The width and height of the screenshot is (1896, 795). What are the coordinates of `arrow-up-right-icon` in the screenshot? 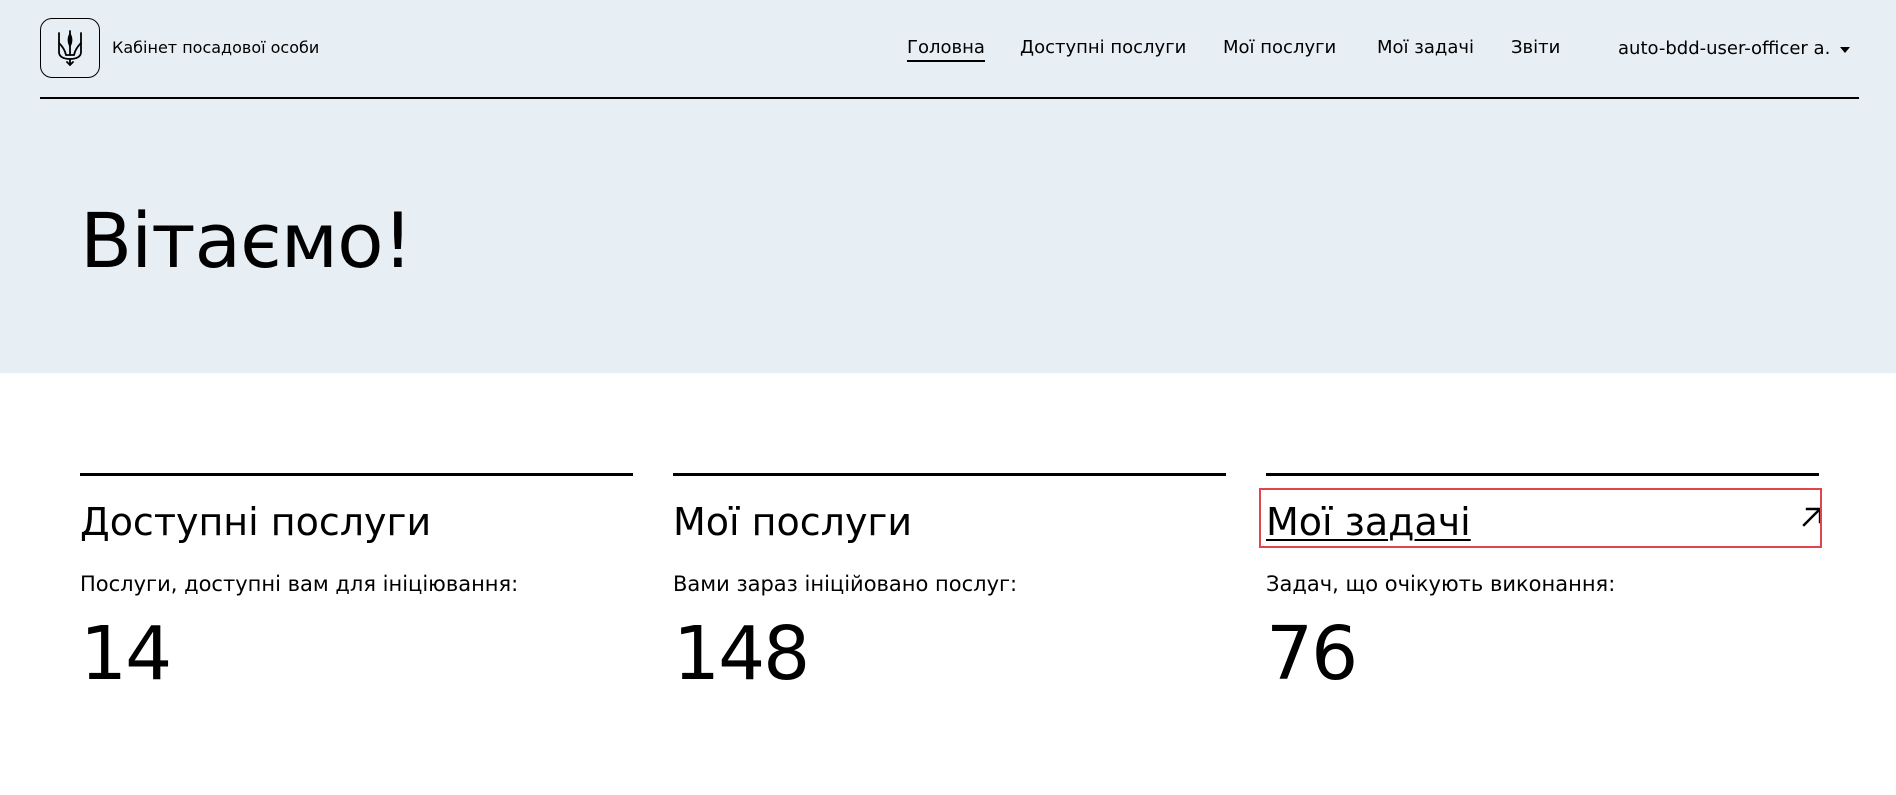 It's located at (1812, 517).